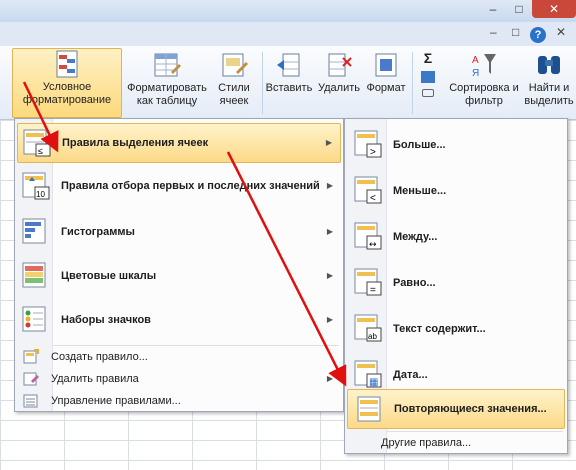  I want to click on delete-button: Удалить, so click(339, 72).